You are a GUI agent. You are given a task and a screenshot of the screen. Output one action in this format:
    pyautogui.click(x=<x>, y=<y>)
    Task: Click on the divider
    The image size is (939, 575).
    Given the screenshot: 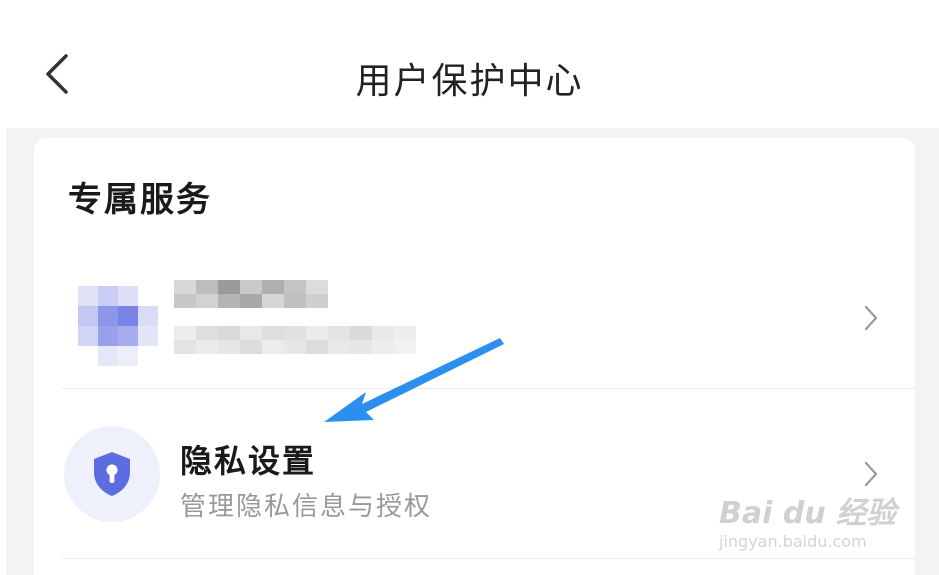 What is the action you would take?
    pyautogui.click(x=488, y=558)
    